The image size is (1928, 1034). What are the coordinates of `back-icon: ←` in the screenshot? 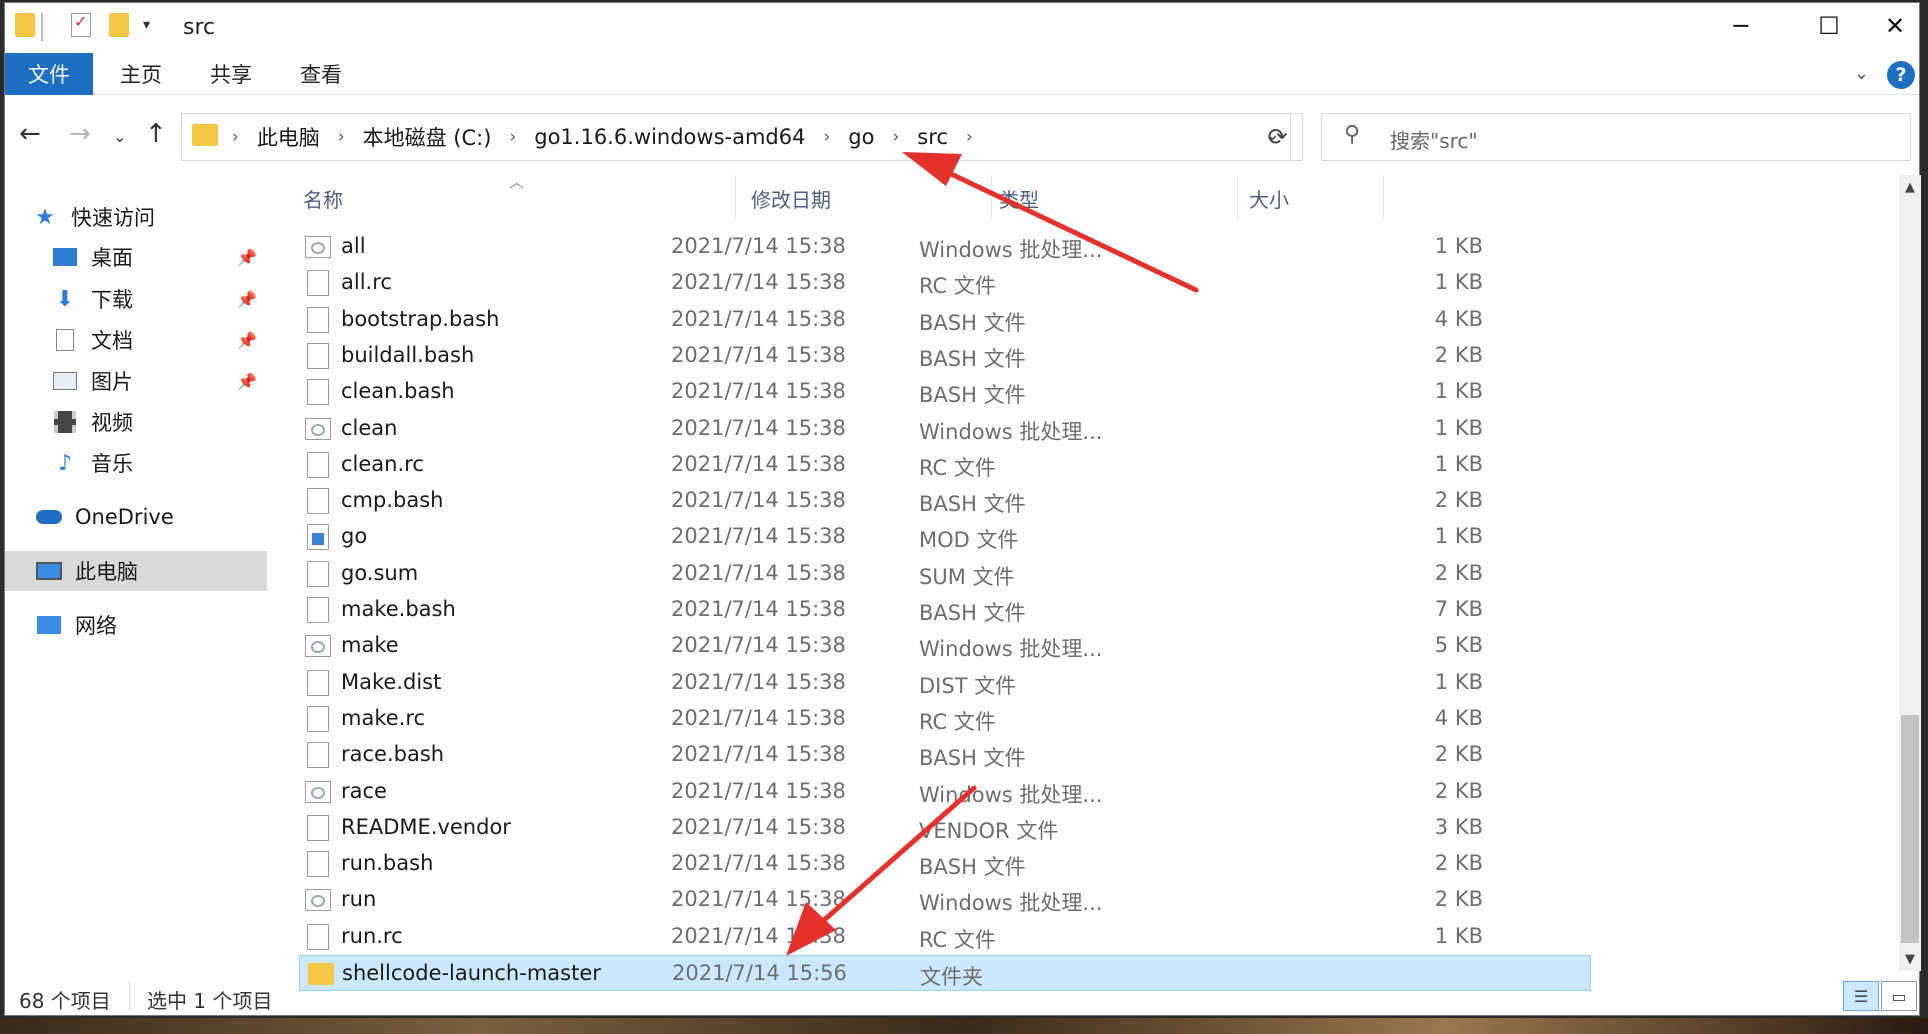 It's located at (30, 134).